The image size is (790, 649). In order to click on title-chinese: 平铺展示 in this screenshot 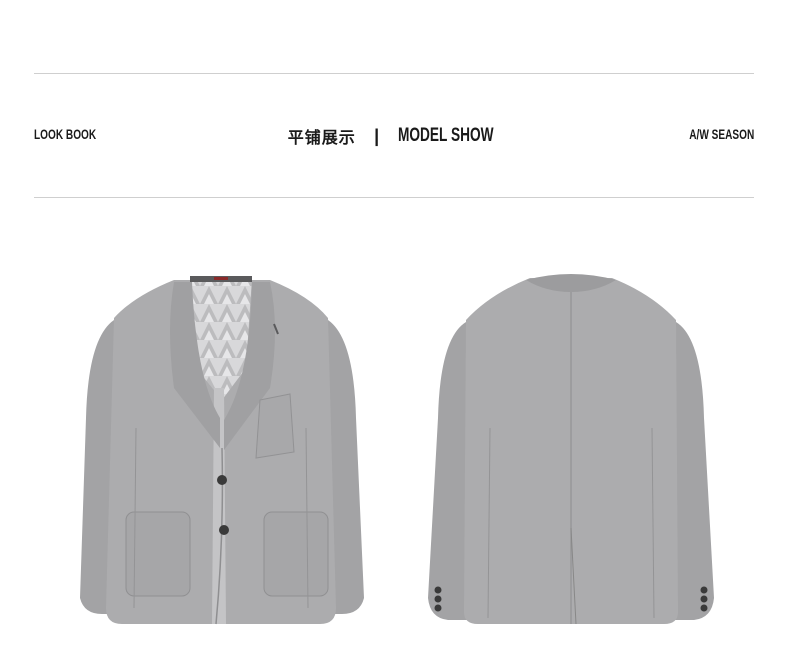, I will do `click(321, 137)`.